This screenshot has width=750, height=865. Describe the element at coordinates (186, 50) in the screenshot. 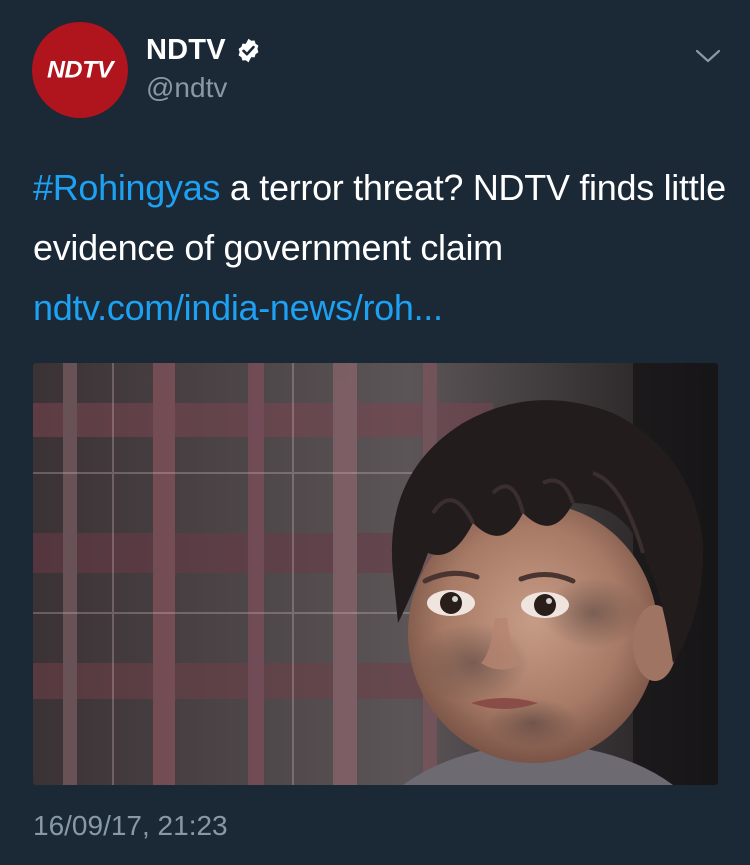

I see `display-name: NDTV` at that location.